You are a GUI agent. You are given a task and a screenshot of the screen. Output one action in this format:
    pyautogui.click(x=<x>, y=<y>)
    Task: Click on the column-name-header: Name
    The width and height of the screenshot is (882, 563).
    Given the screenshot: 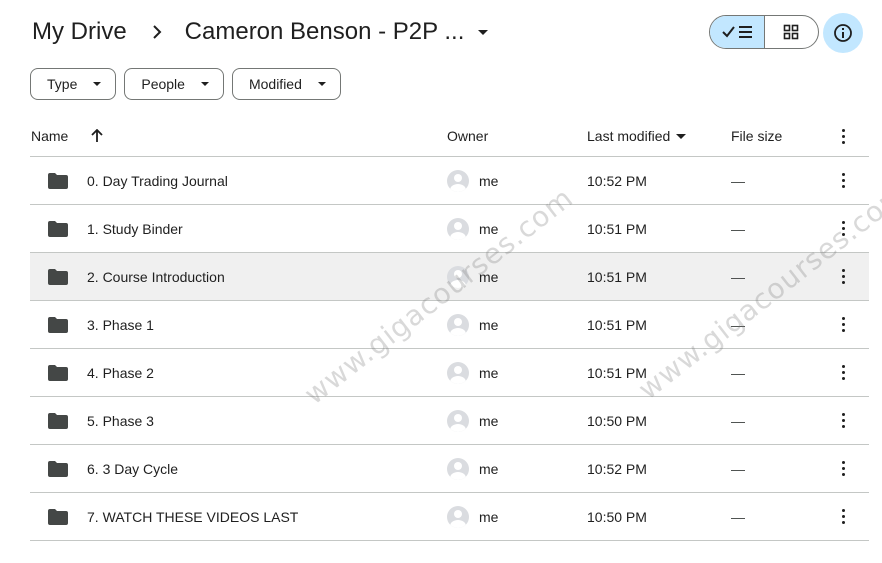 What is the action you would take?
    pyautogui.click(x=49, y=136)
    